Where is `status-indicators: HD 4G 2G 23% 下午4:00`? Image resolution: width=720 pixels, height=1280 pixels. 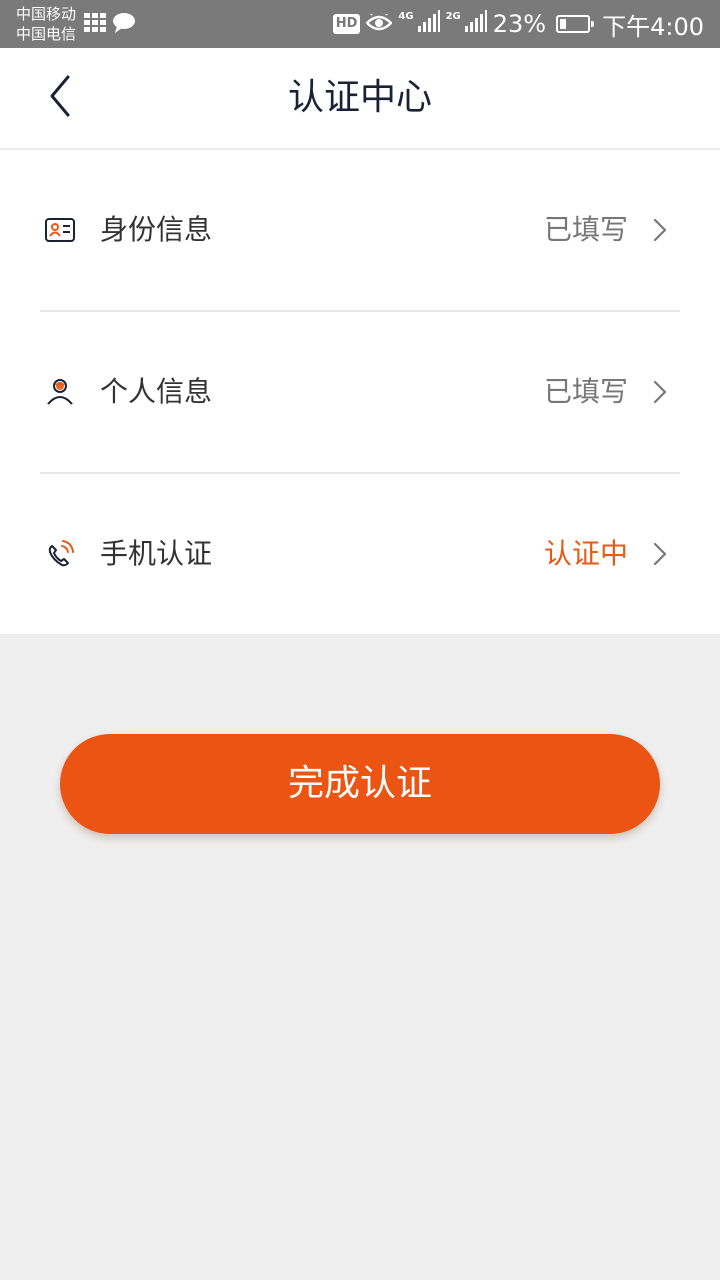 status-indicators: HD 4G 2G 23% 下午4:00 is located at coordinates (518, 24).